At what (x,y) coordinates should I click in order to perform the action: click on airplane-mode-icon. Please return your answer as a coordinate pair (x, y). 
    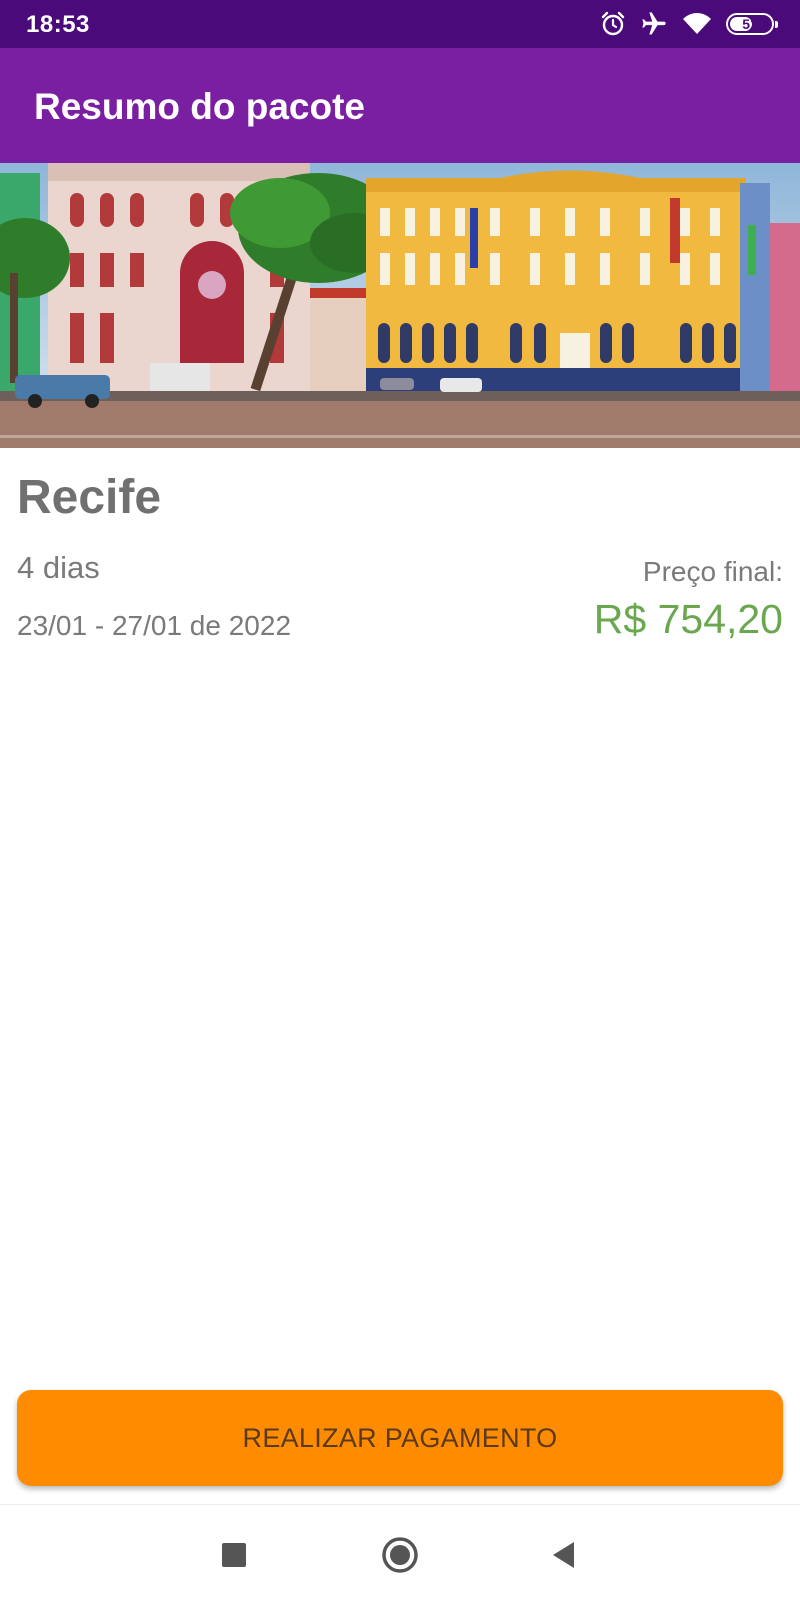
    Looking at the image, I should click on (654, 24).